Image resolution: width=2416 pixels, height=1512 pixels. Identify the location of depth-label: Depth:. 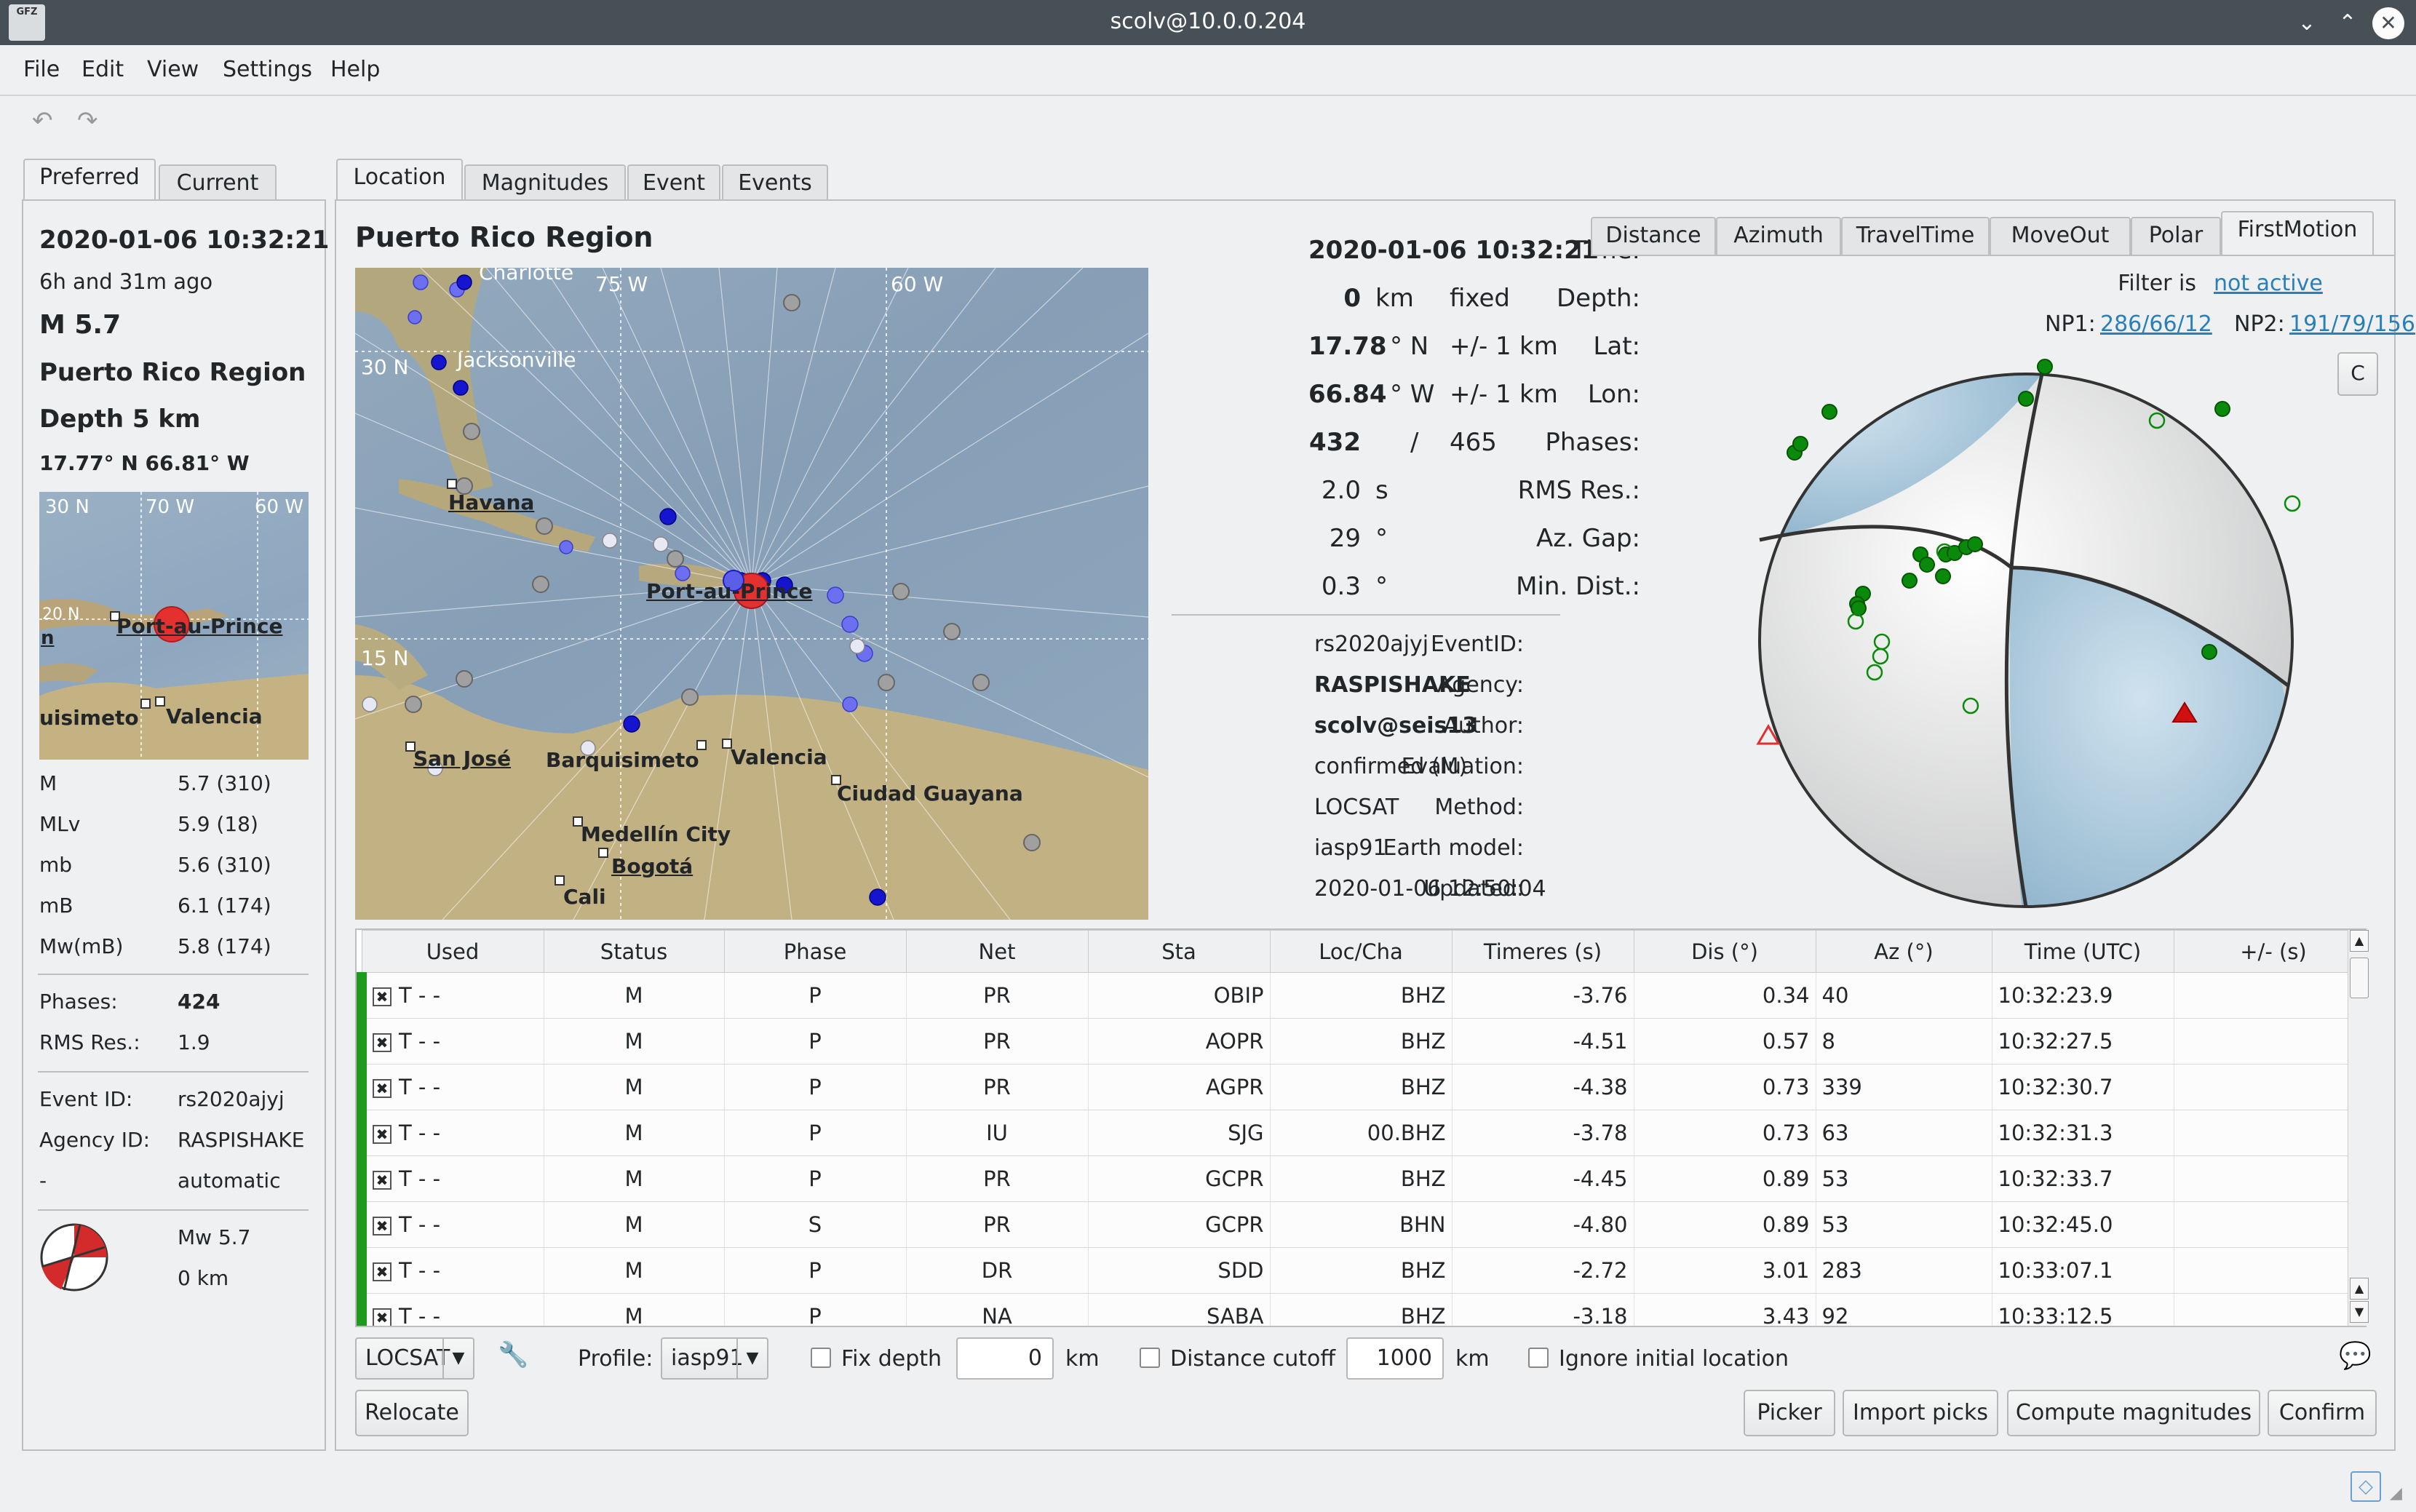
(1598, 298).